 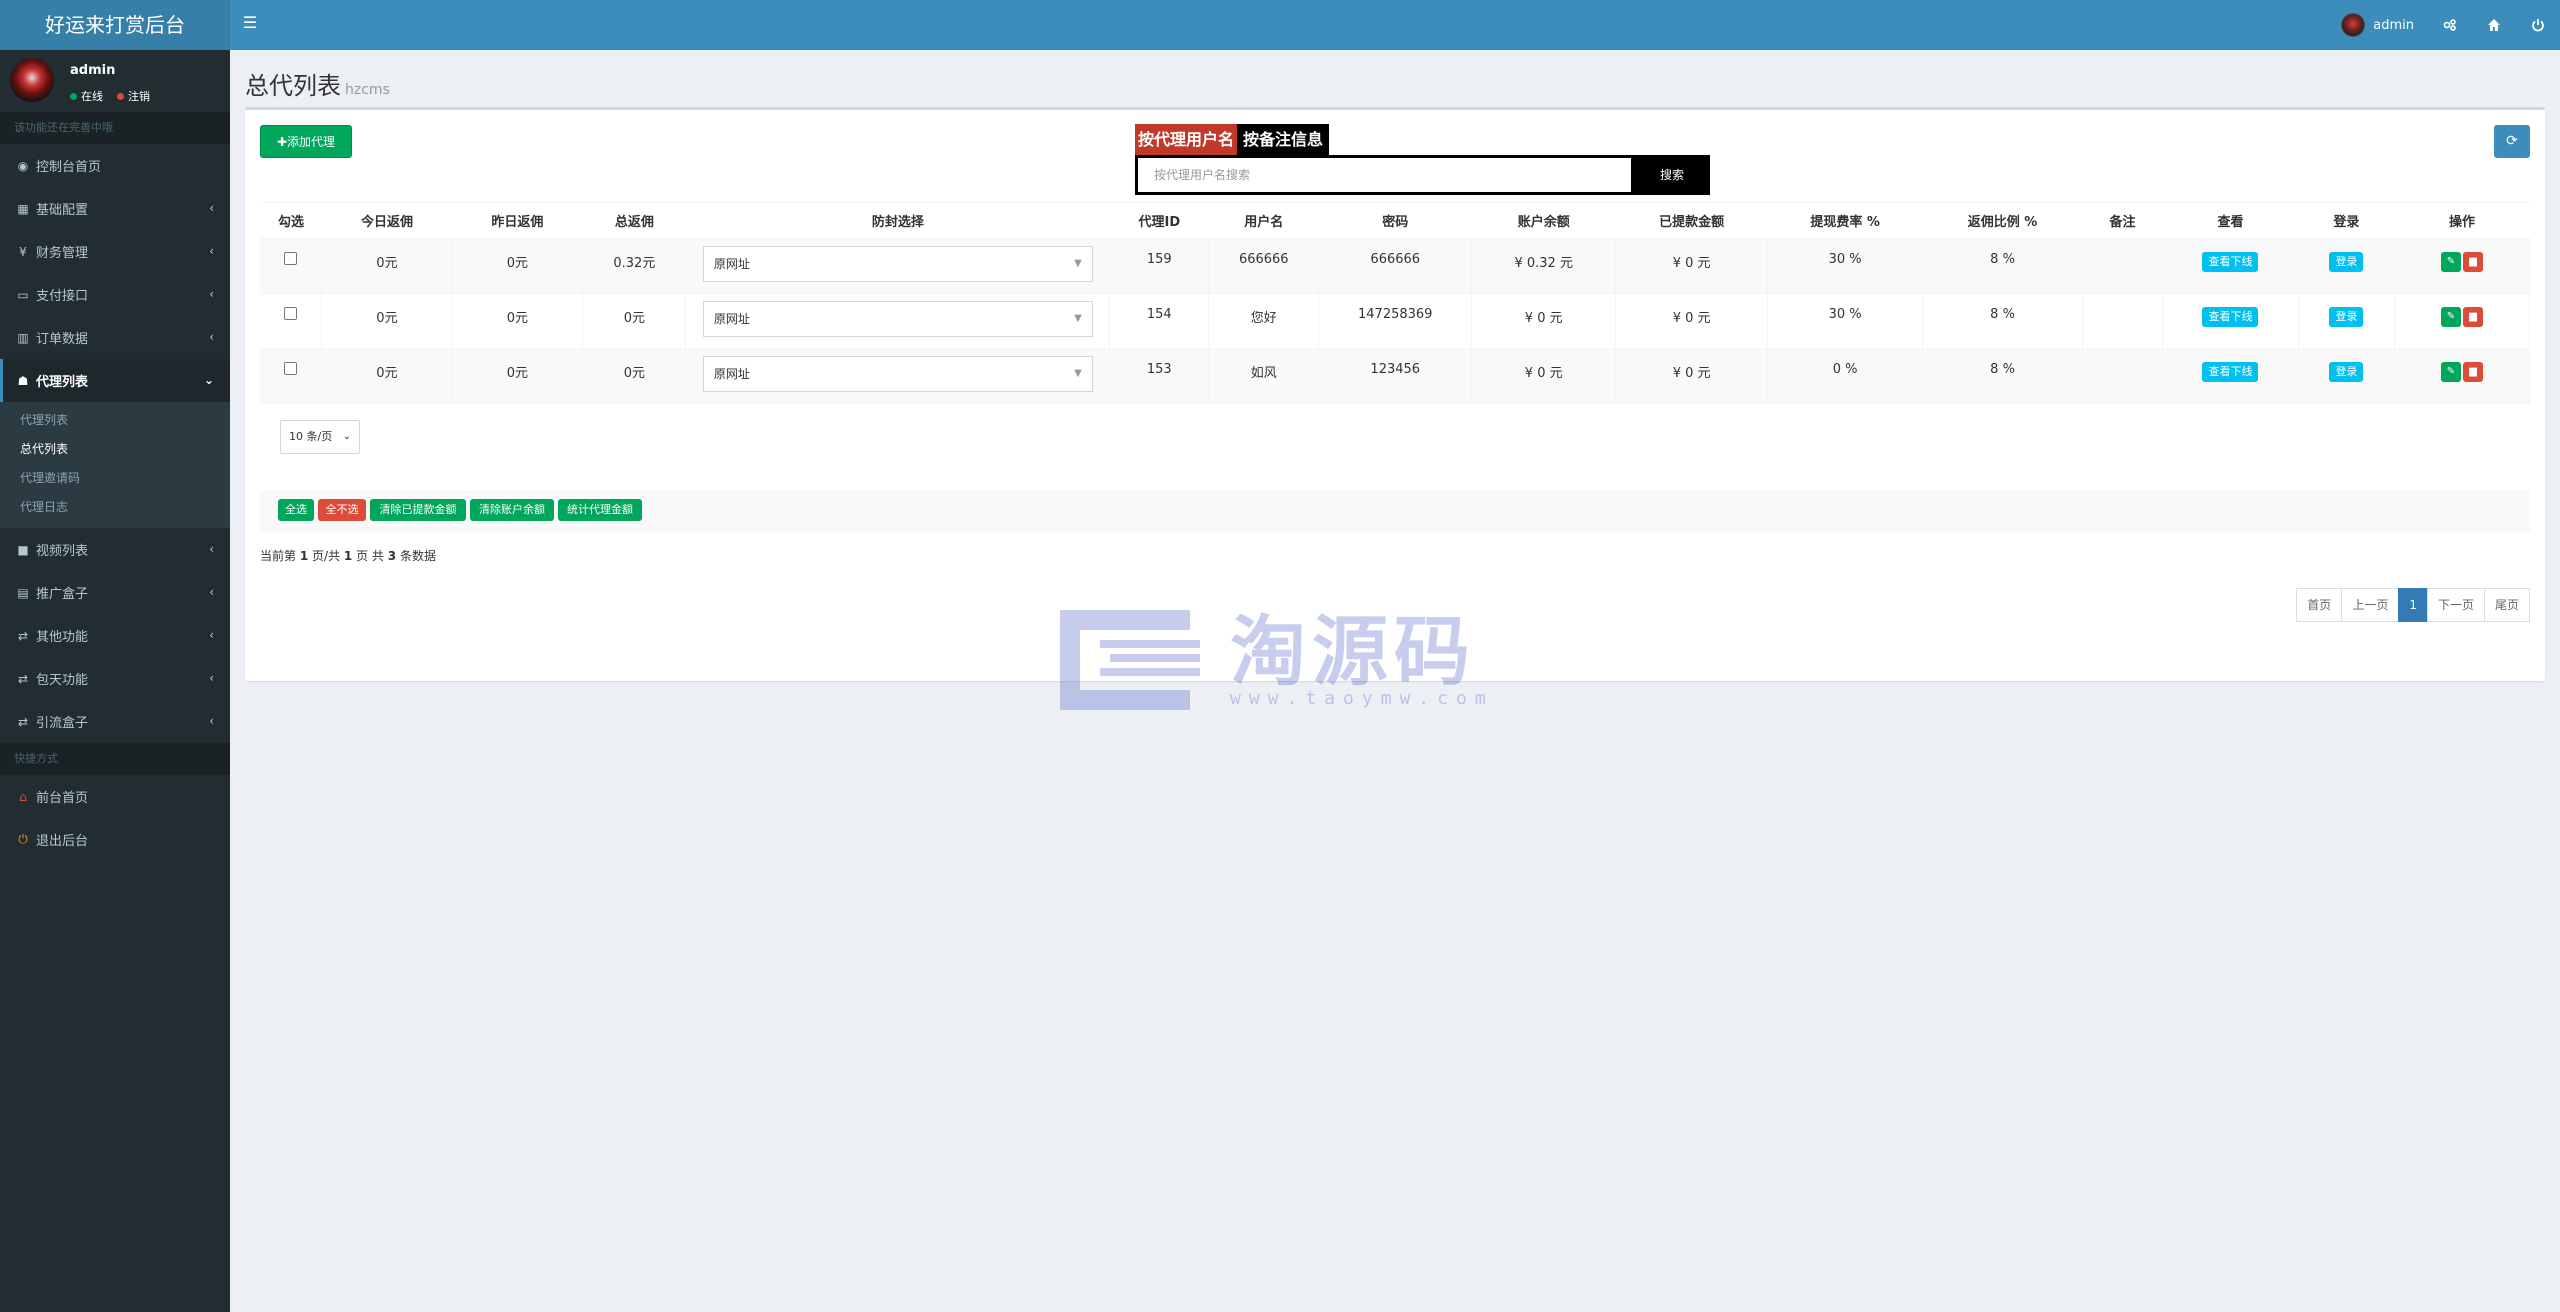 I want to click on cell-balance: ¥ 0 元, so click(x=1544, y=376).